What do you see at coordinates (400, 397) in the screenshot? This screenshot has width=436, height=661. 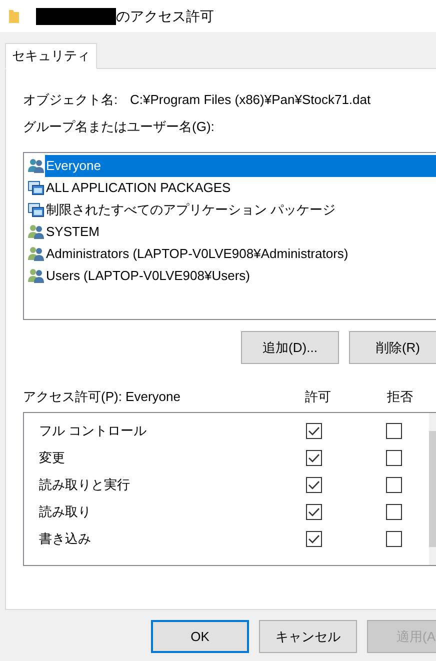 I see `deny-column-header: 拒否` at bounding box center [400, 397].